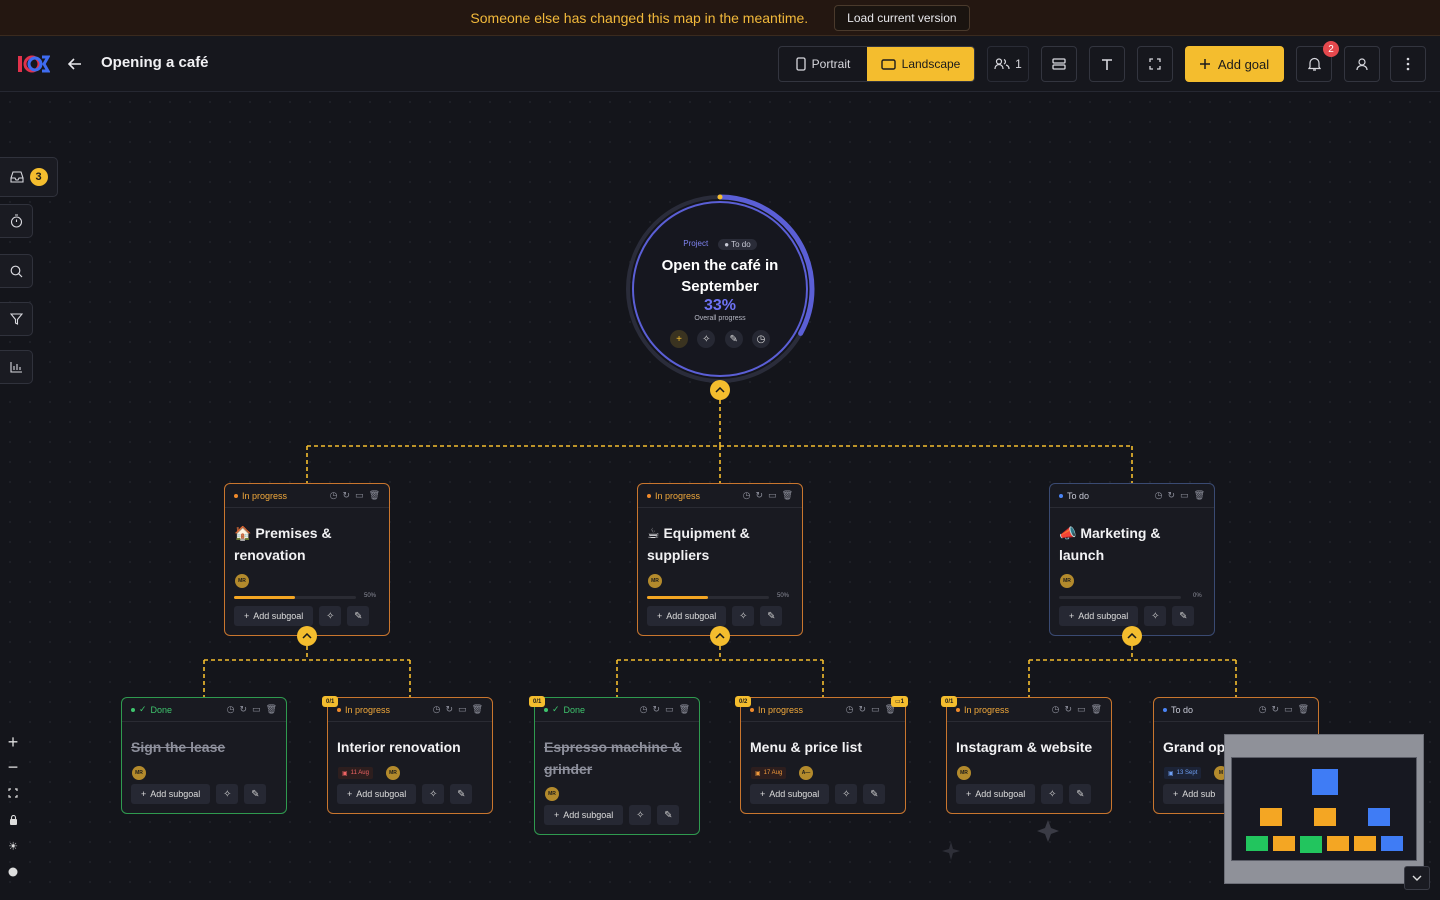 The image size is (1440, 900). Describe the element at coordinates (1183, 773) in the screenshot. I see `due-date-badge: ▣ 13 Sept` at that location.